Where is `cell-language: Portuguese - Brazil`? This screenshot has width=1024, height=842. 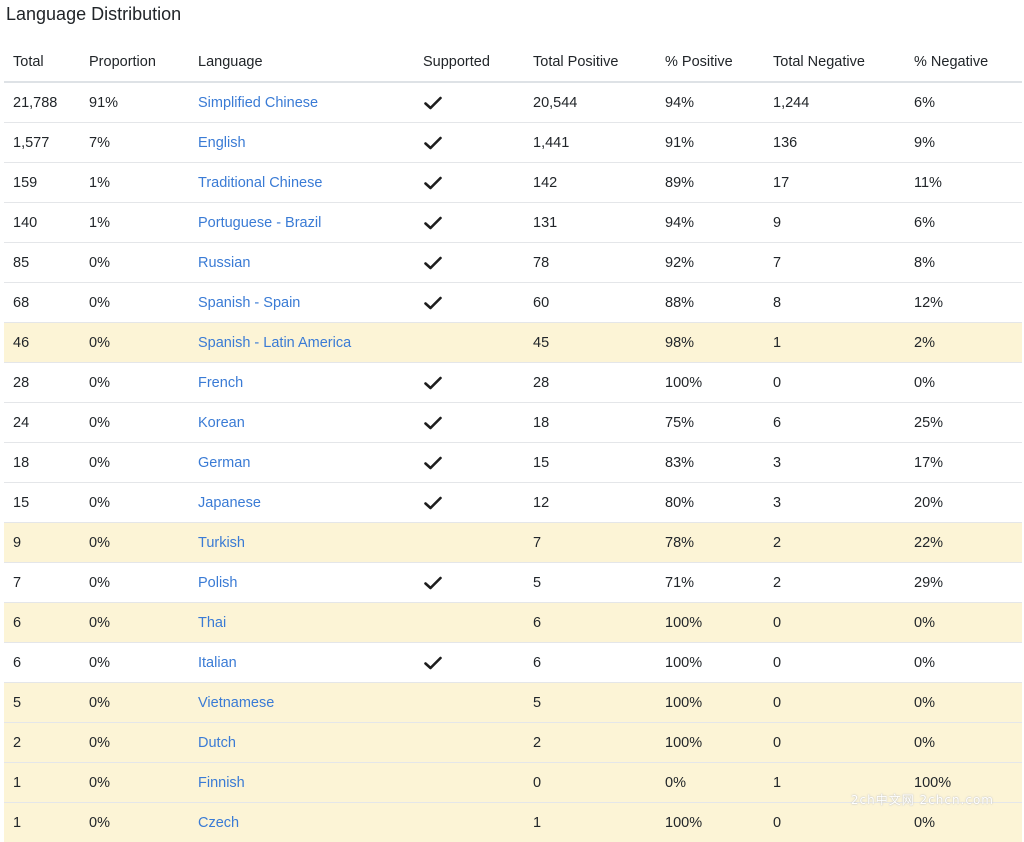
cell-language: Portuguese - Brazil is located at coordinates (301, 223).